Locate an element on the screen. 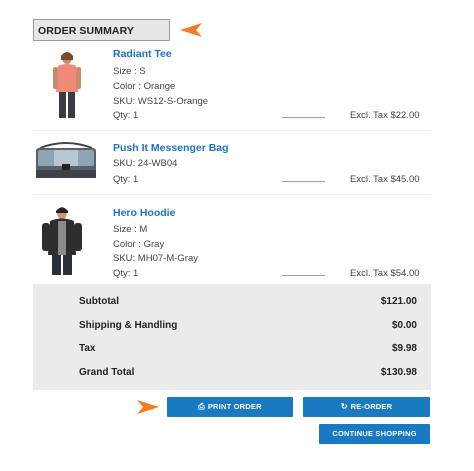 This screenshot has width=474, height=471. grand-total-label: Grand Total is located at coordinates (107, 372).